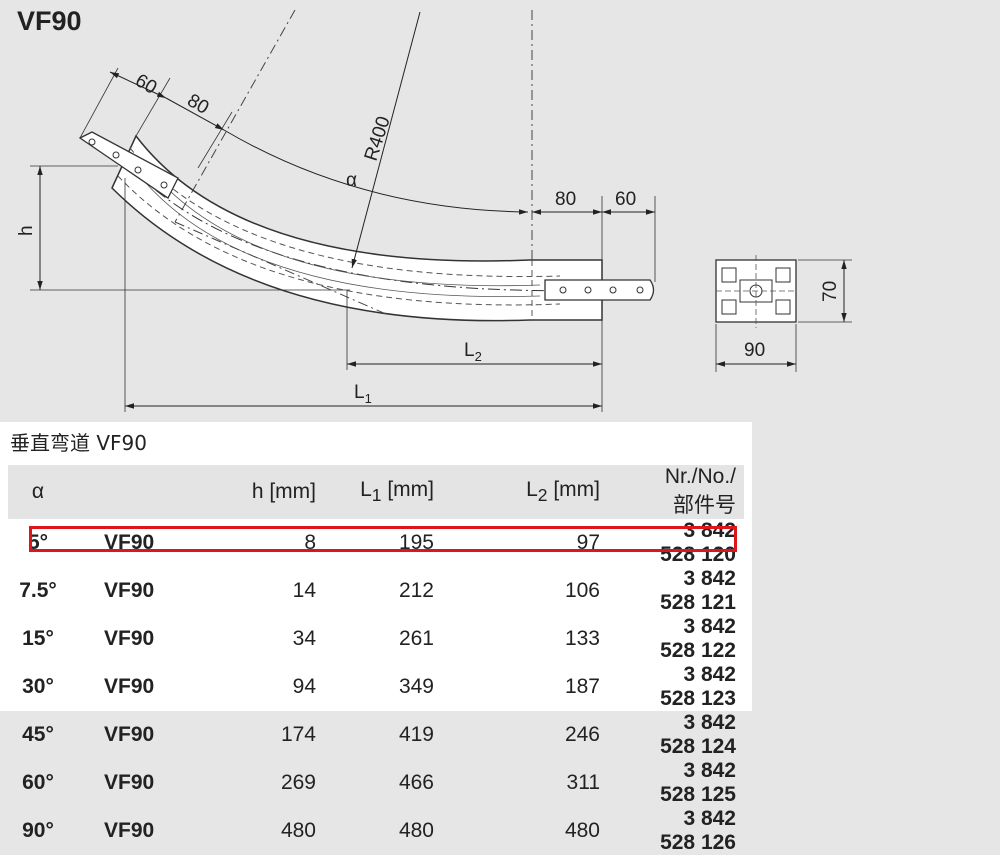  I want to click on cell-l1: 212, so click(416, 590).